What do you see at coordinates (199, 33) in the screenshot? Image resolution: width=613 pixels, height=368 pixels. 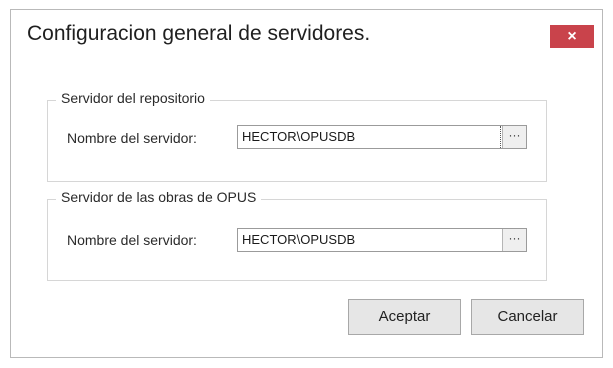 I see `dialog-title: Configuracion general de servidores.` at bounding box center [199, 33].